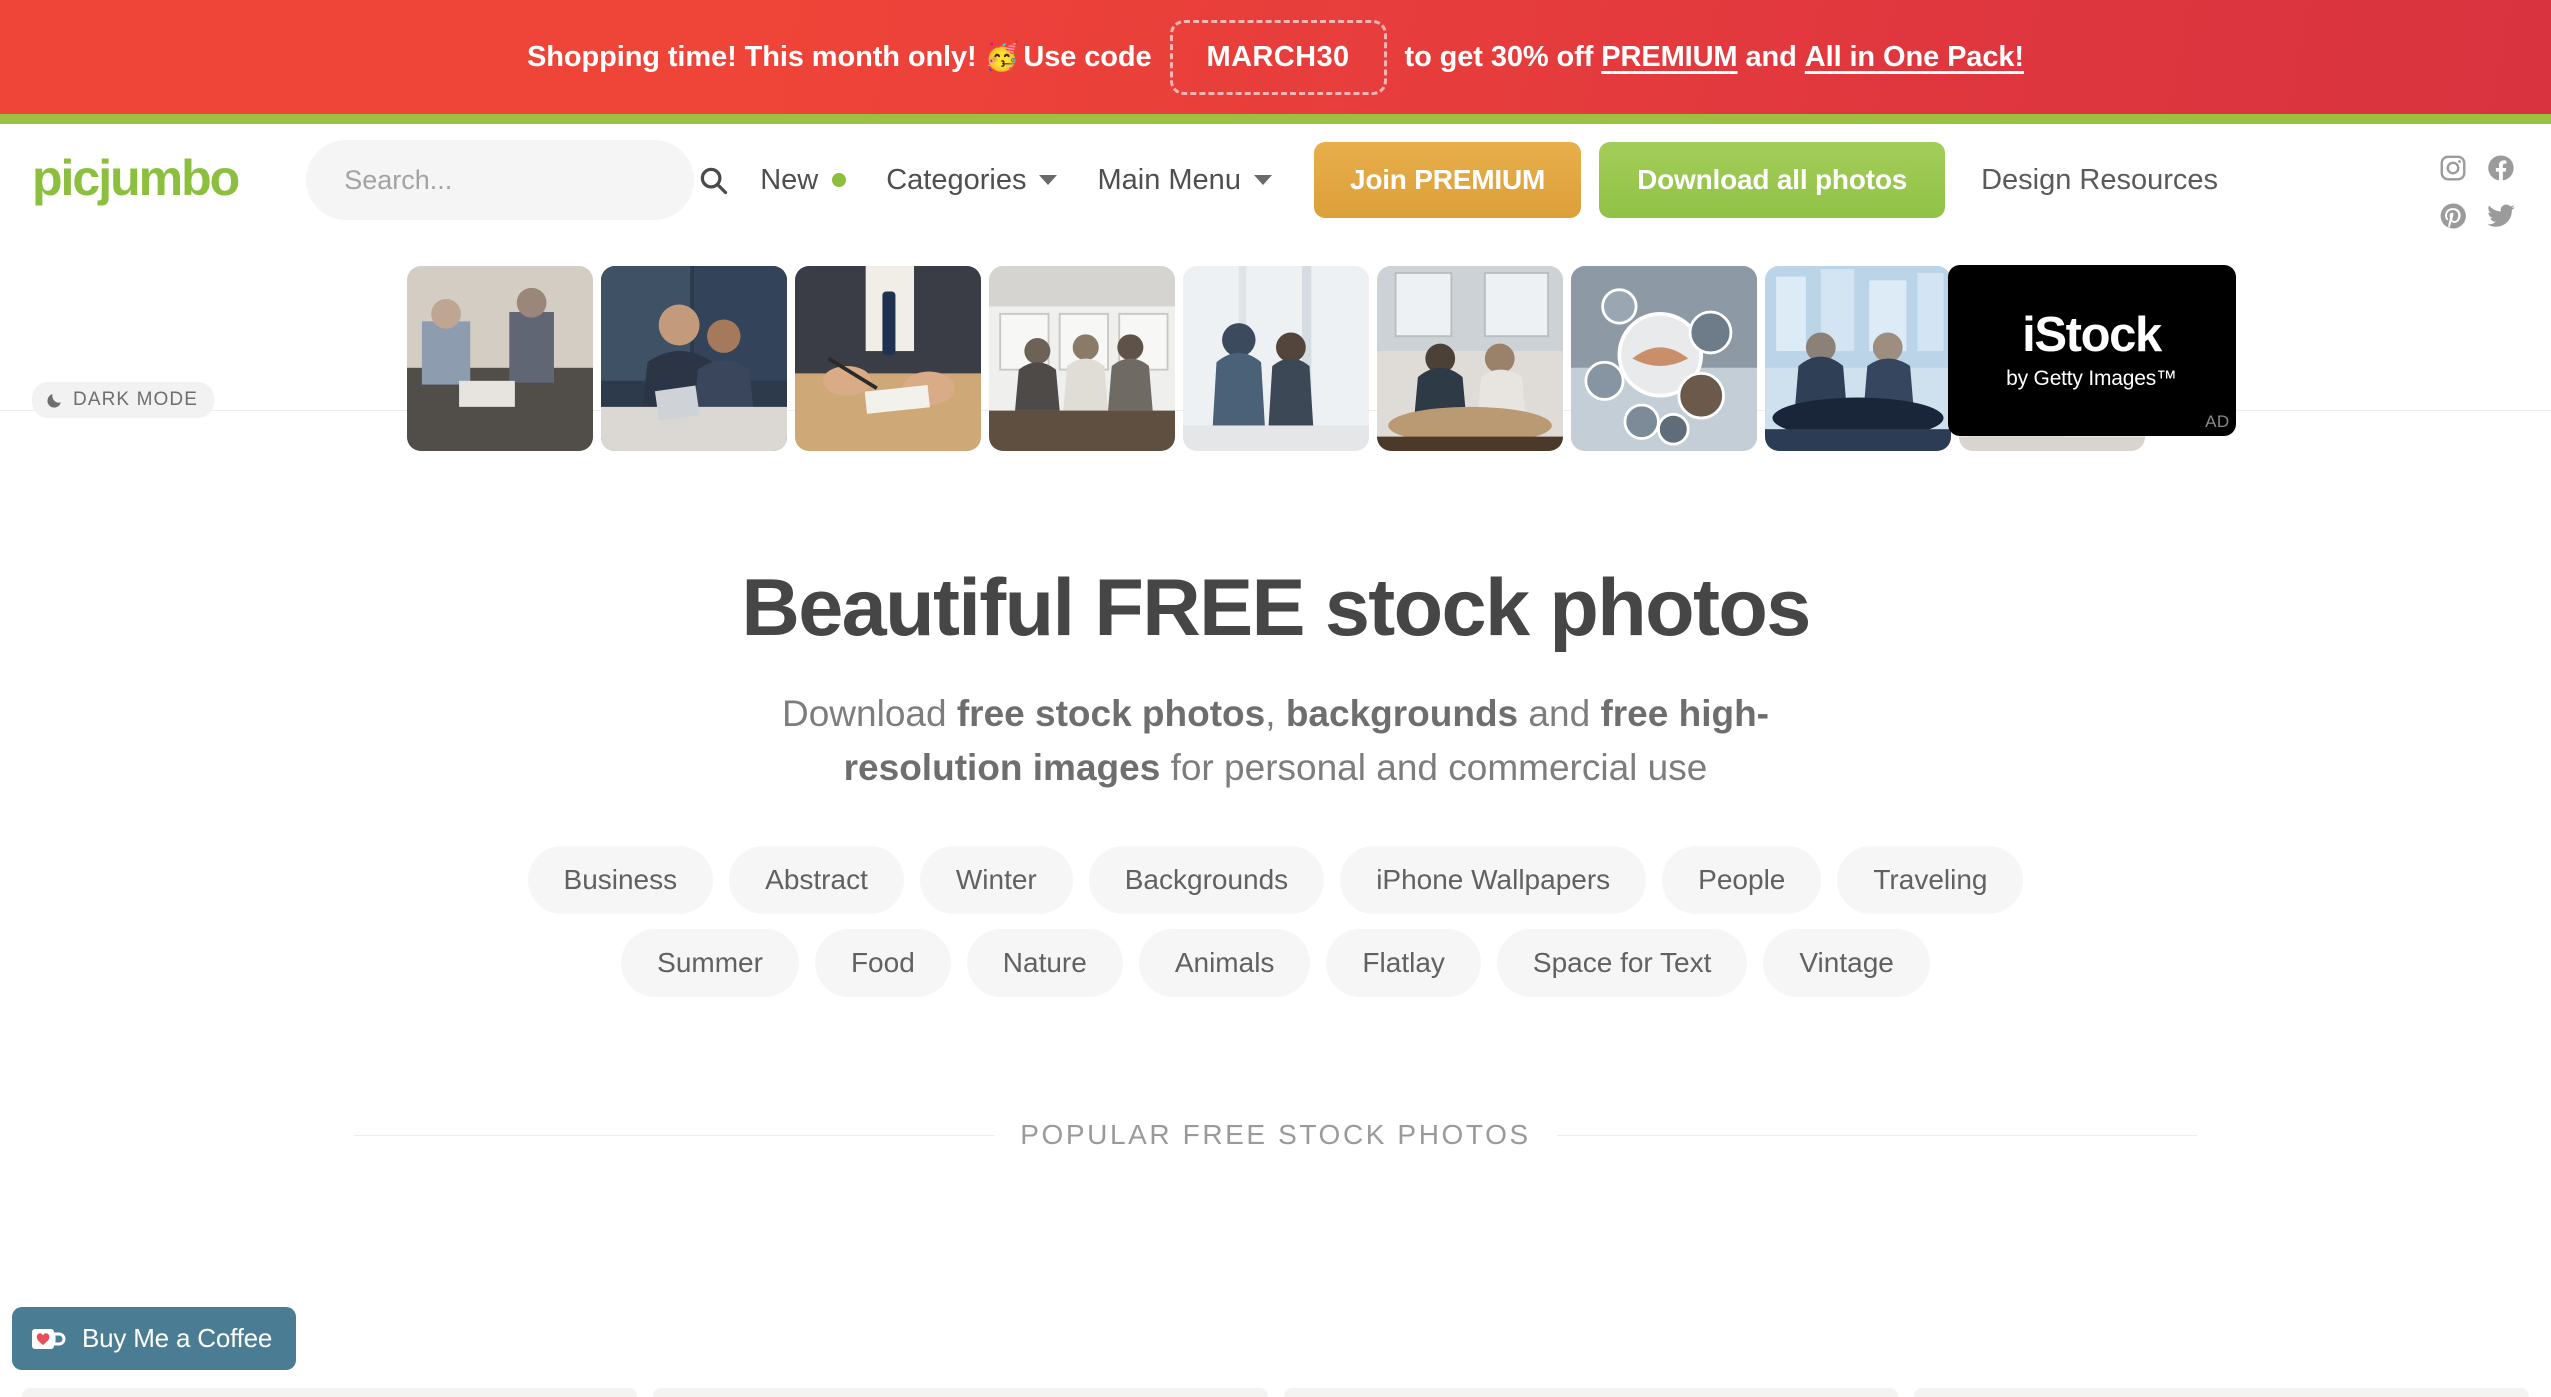  Describe the element at coordinates (752, 56) in the screenshot. I see `promo-text-before: Shopping time! This month only!` at that location.